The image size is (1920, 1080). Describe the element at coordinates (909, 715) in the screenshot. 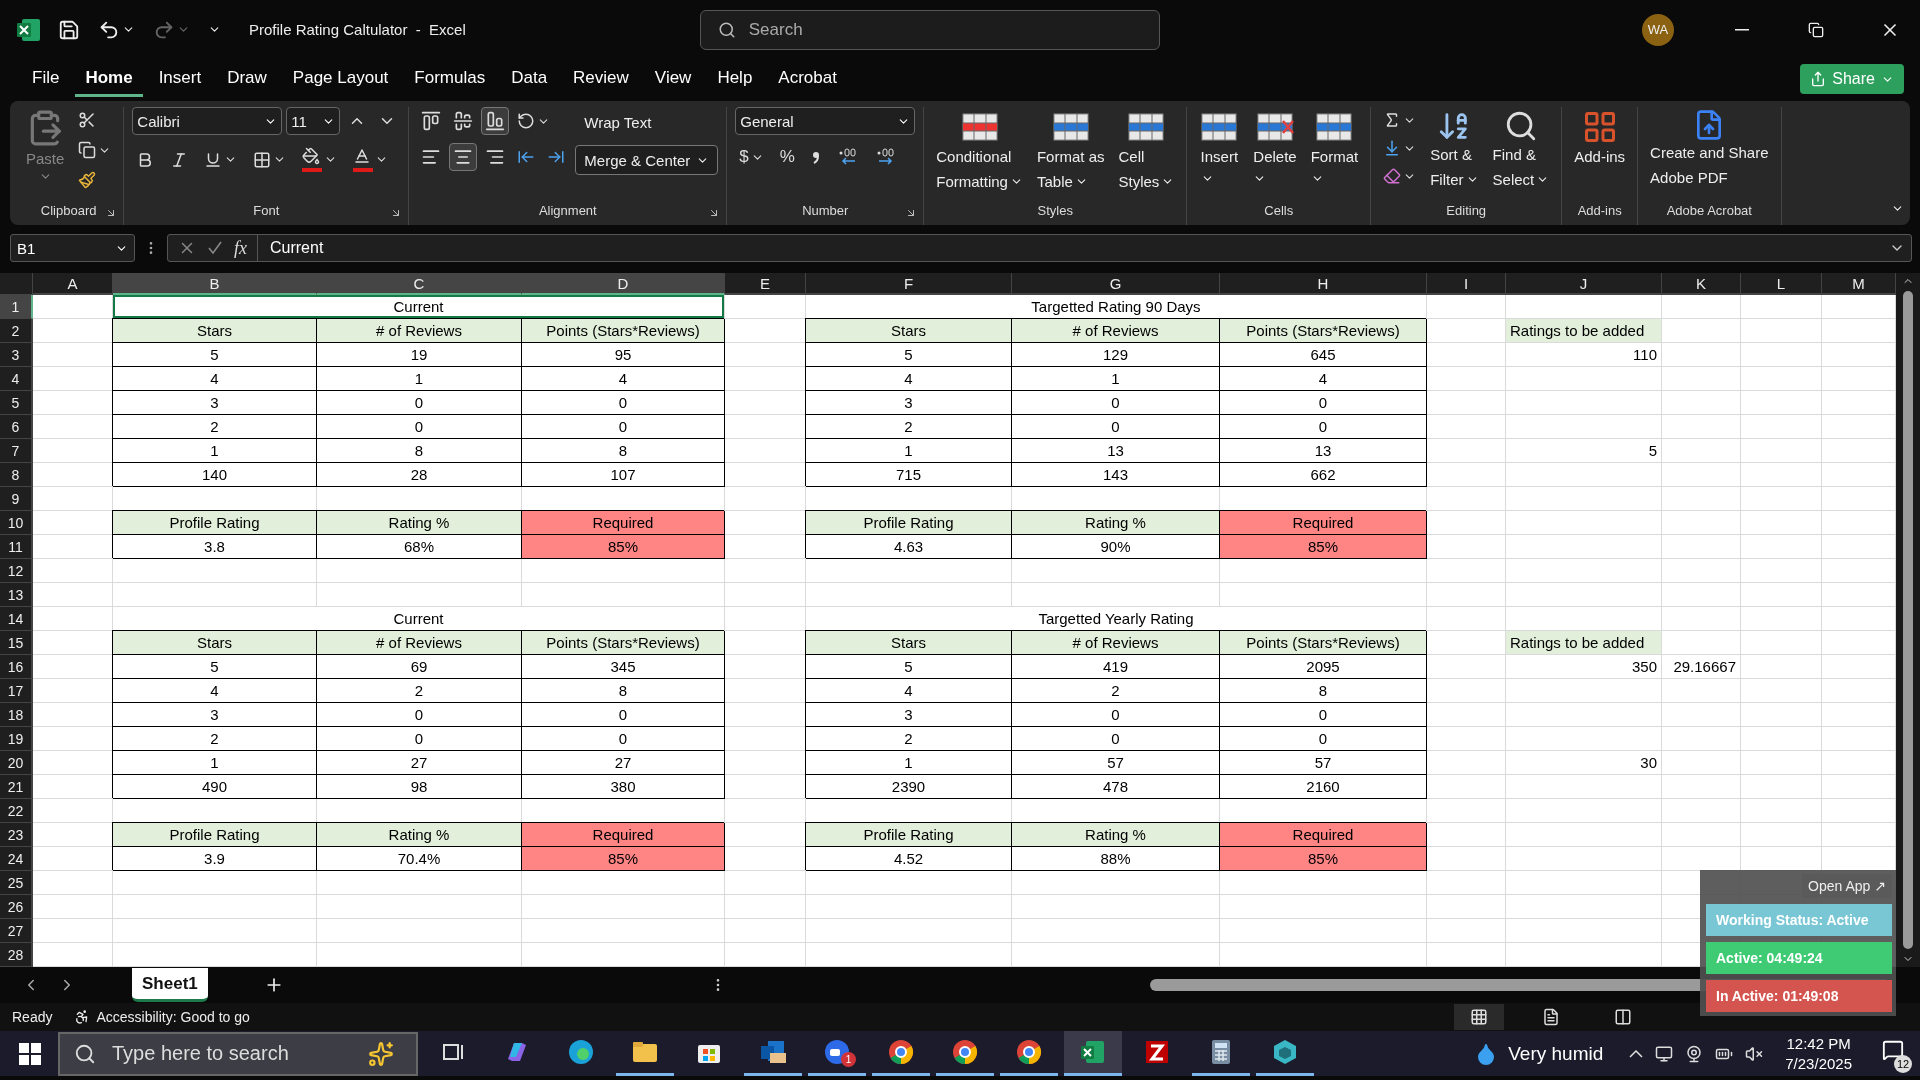

I see `table-cell: 3` at that location.